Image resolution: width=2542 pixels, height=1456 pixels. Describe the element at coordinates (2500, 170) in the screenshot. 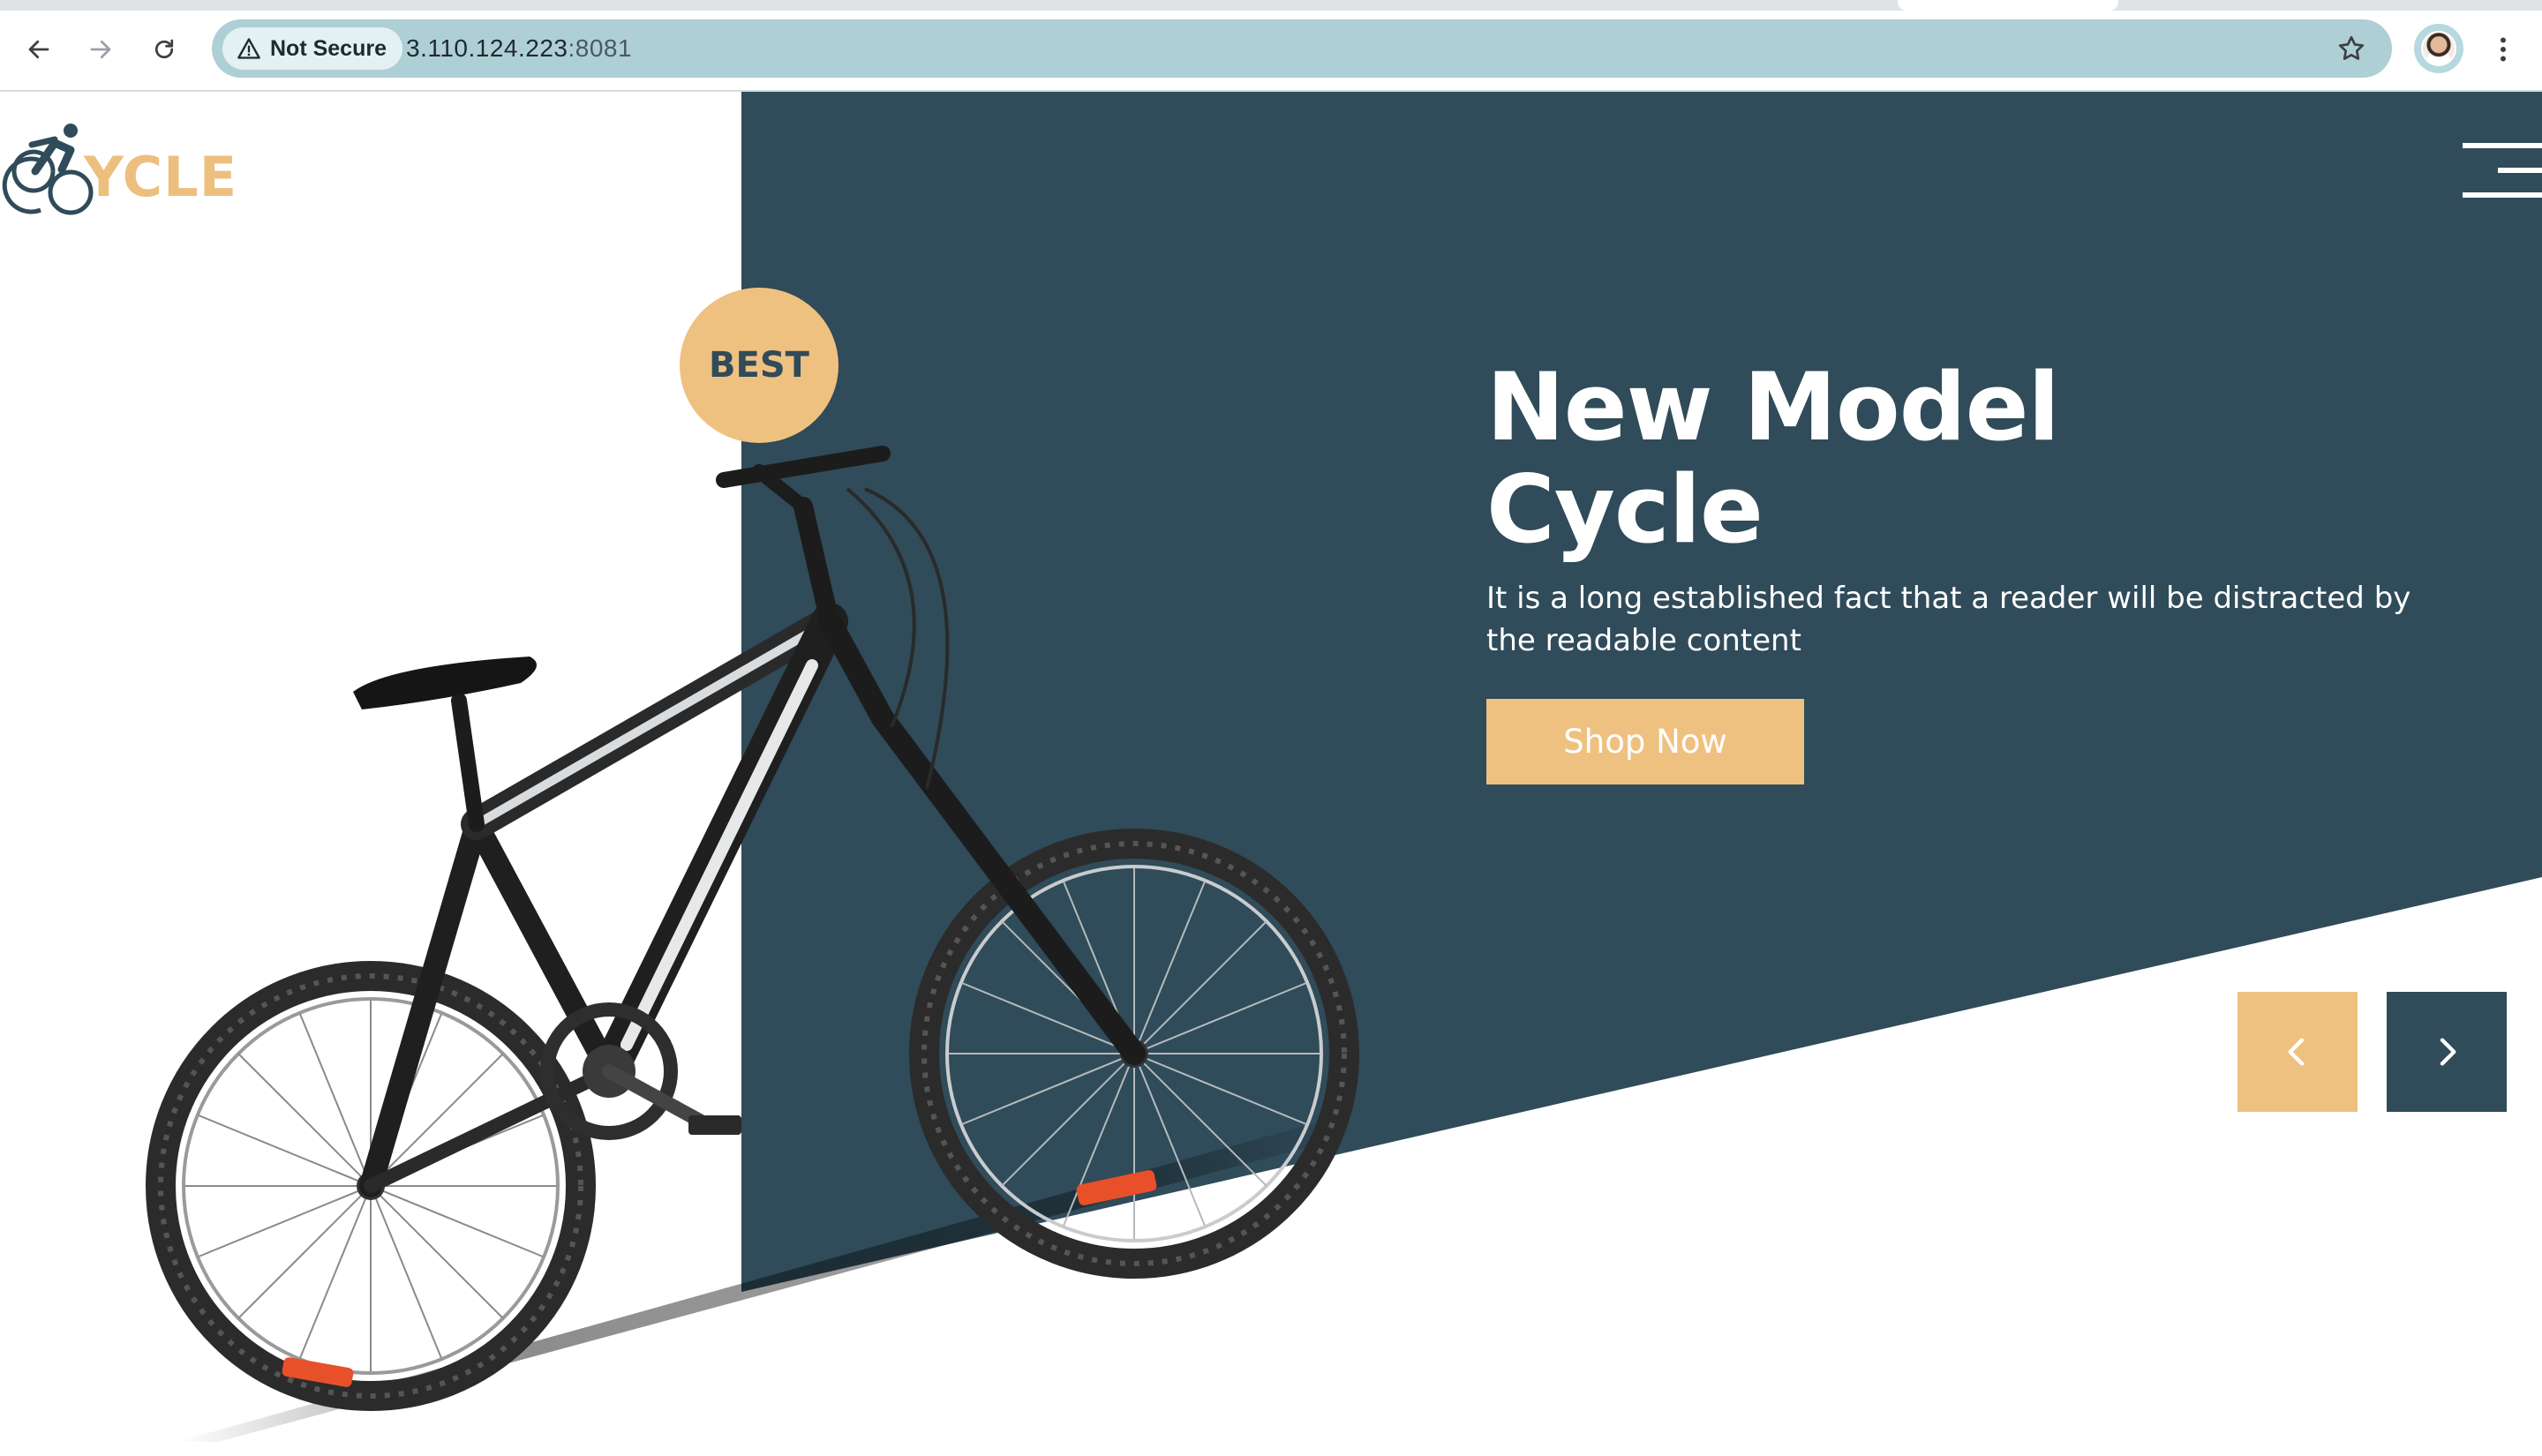

I see `hamburger-menu-icon` at that location.